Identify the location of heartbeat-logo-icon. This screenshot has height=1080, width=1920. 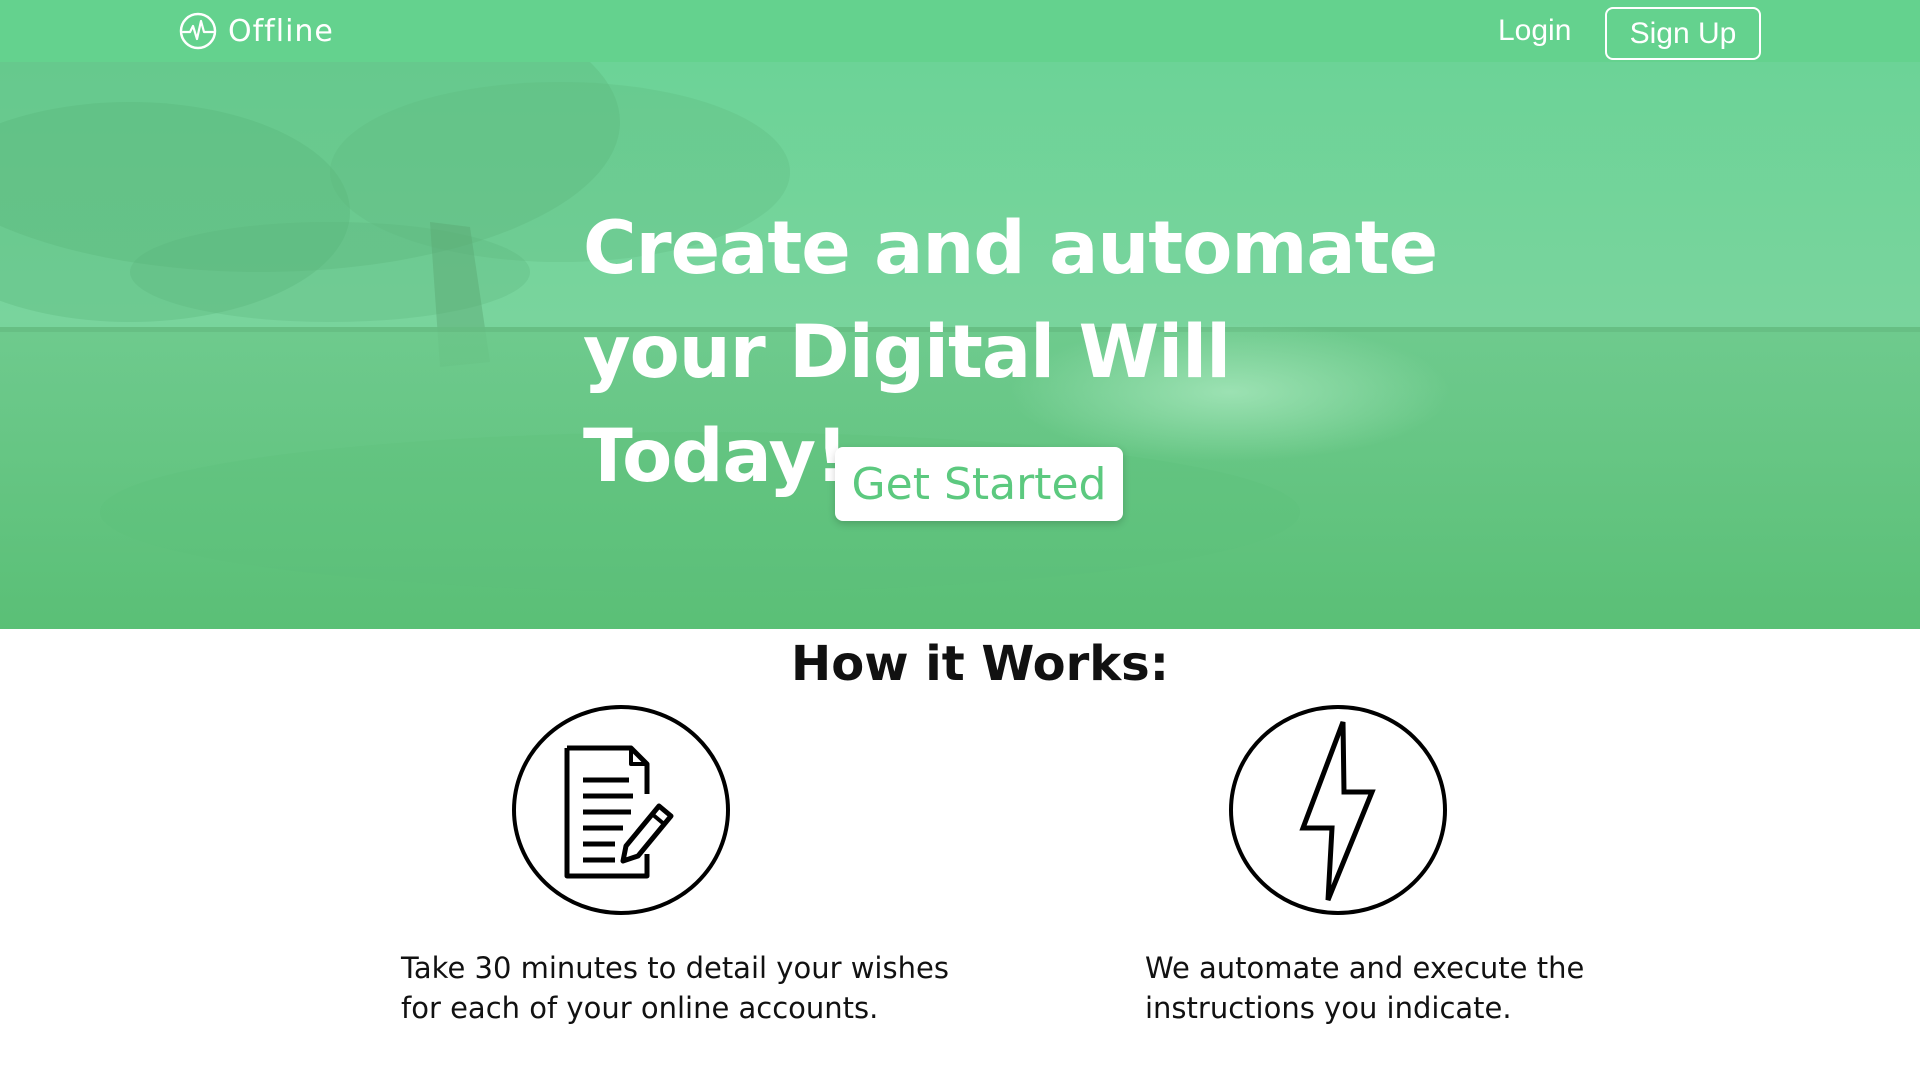
(198, 31).